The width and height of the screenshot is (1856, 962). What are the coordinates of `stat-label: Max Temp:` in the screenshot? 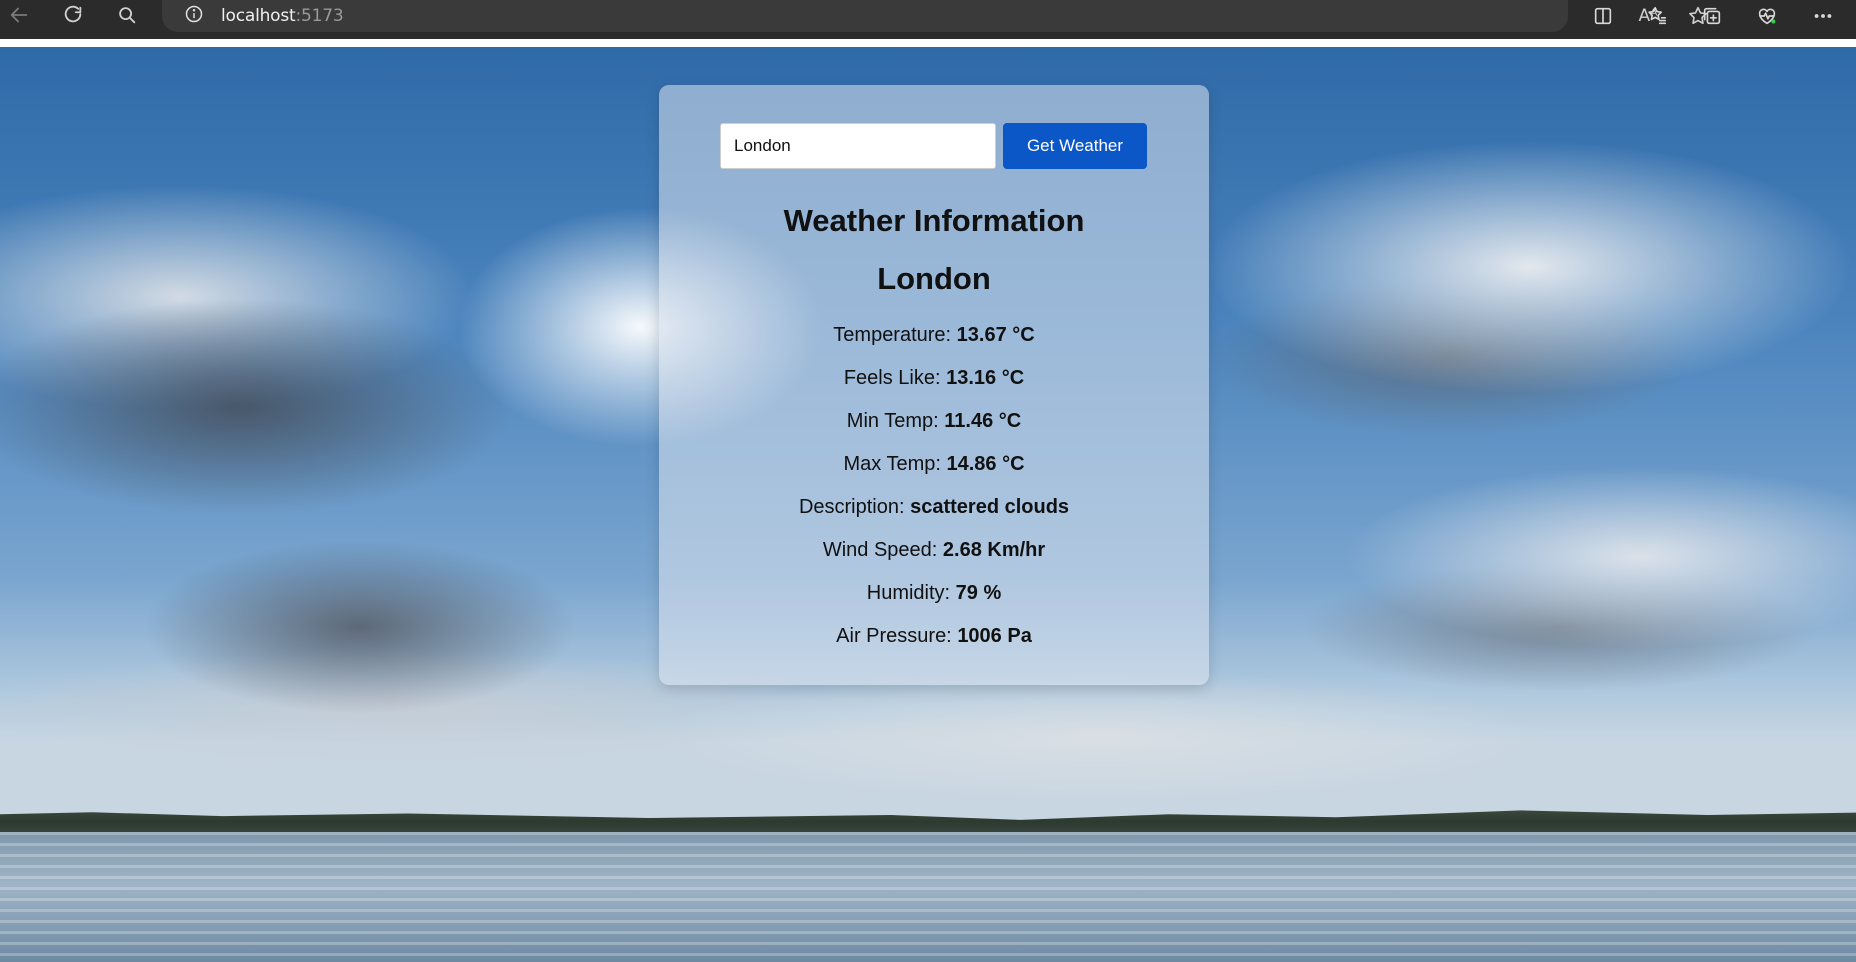 It's located at (895, 464).